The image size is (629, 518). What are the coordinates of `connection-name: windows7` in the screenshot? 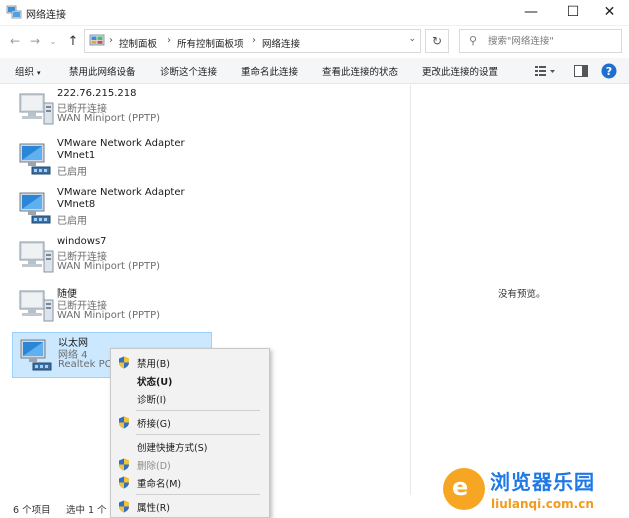 It's located at (82, 241).